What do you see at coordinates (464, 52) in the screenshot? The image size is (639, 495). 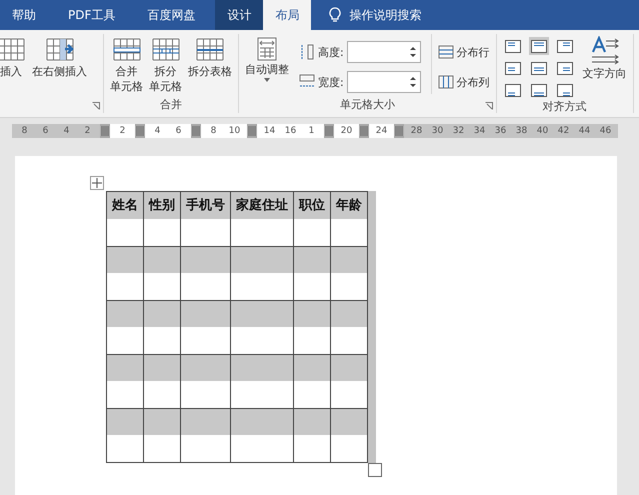 I see `distribute-rows-button: 分布行` at bounding box center [464, 52].